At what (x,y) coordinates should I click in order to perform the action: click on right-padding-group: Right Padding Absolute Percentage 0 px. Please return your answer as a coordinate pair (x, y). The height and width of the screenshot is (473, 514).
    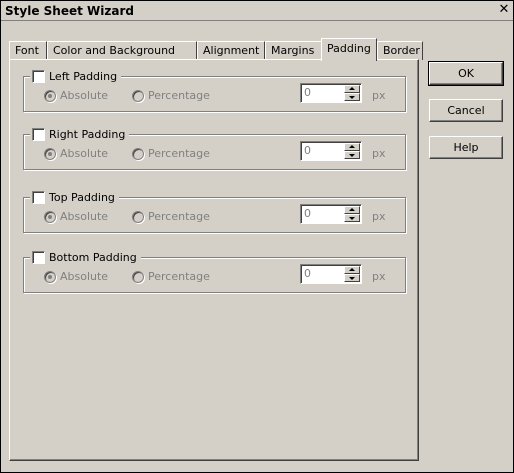
    Looking at the image, I should click on (214, 148).